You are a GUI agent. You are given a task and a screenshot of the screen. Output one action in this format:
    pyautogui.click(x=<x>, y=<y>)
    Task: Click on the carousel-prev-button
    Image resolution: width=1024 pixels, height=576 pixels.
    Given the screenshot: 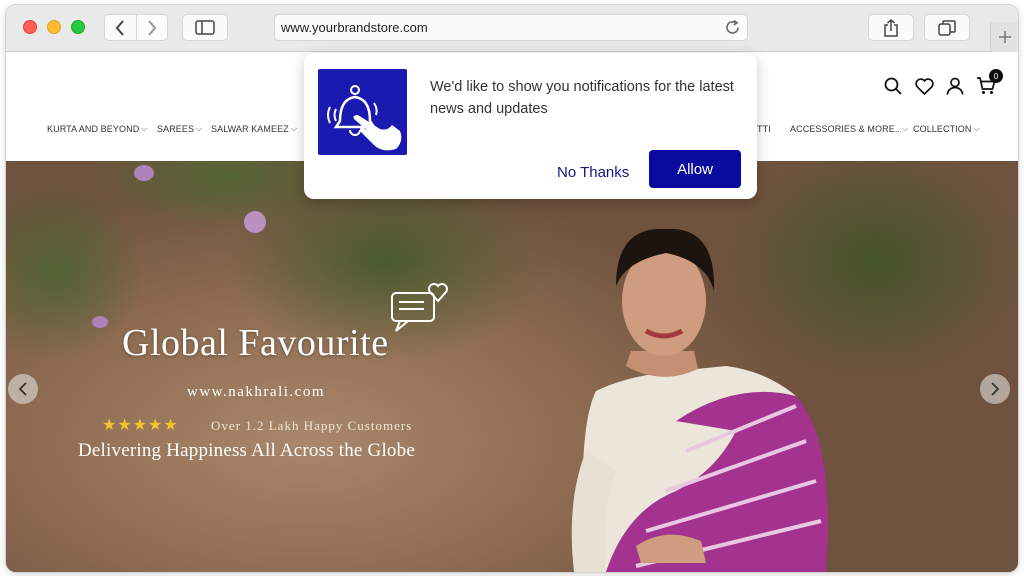 What is the action you would take?
    pyautogui.click(x=23, y=389)
    